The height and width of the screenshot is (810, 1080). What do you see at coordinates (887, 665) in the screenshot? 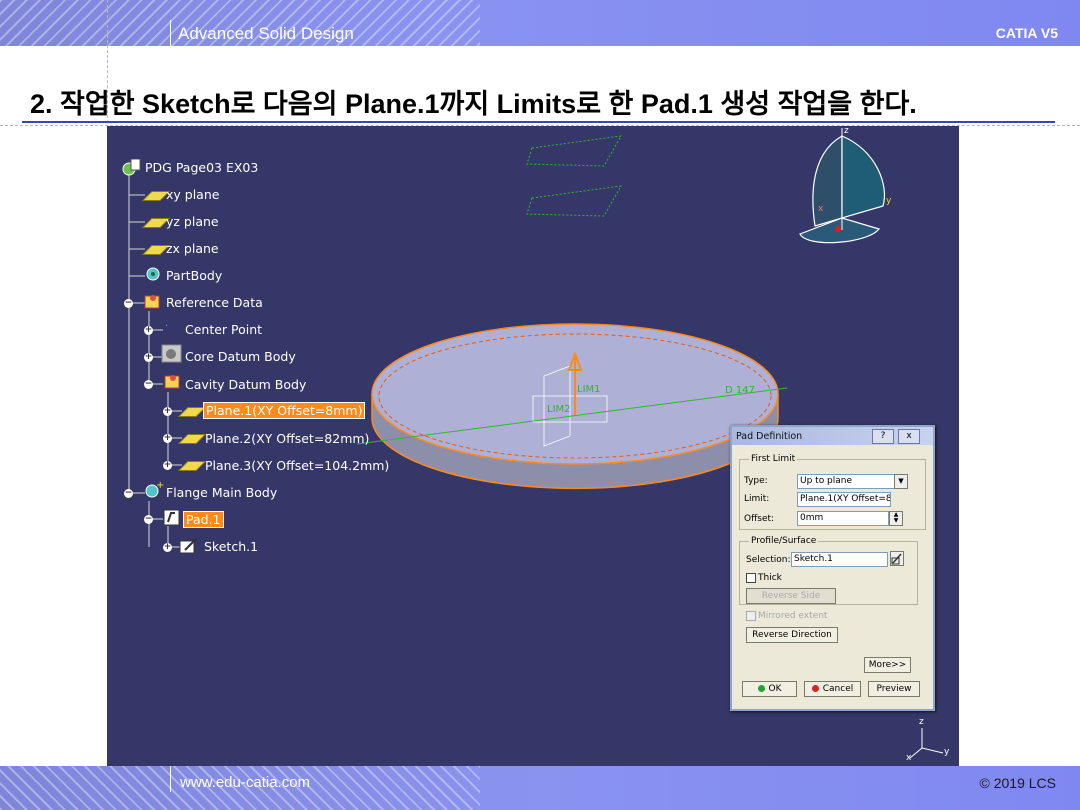
I see `more-button: More>>` at bounding box center [887, 665].